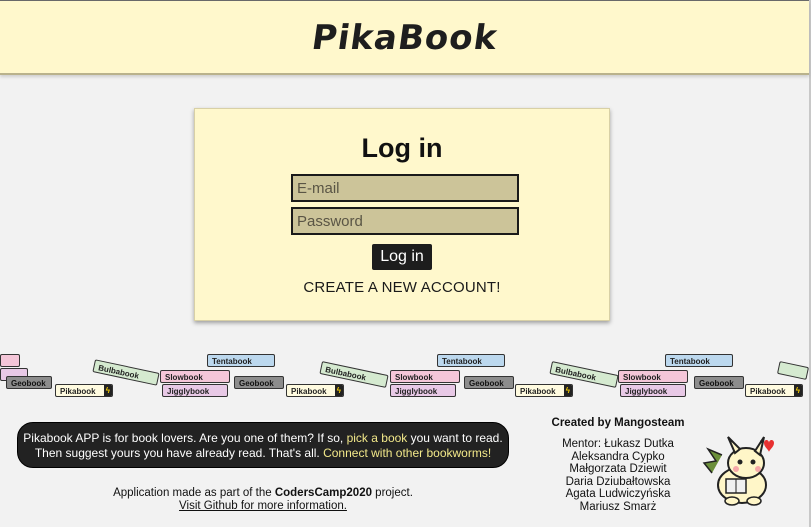 The height and width of the screenshot is (527, 811). What do you see at coordinates (407, 453) in the screenshot?
I see `connect-bookworms-link: Connect with other bookworms!` at bounding box center [407, 453].